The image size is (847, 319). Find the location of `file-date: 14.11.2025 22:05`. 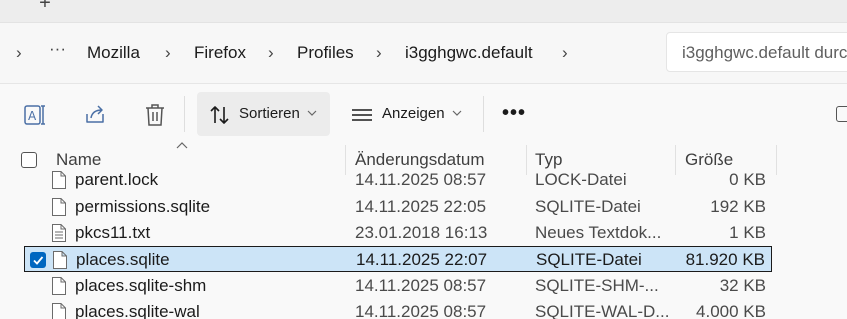

file-date: 14.11.2025 22:05 is located at coordinates (421, 206).